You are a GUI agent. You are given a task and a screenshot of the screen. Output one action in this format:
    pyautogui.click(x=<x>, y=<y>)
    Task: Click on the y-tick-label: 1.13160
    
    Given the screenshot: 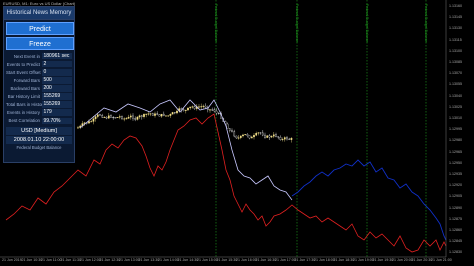 What is the action you would take?
    pyautogui.click(x=455, y=6)
    